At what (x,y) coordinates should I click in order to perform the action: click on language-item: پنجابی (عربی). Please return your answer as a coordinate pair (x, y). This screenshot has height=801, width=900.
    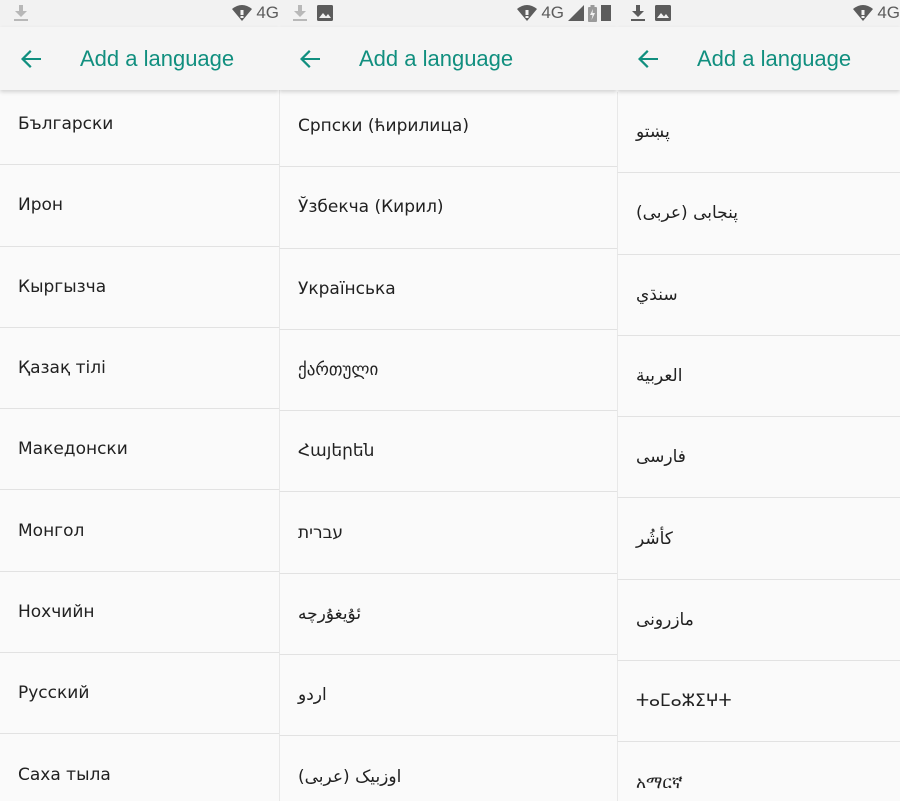
    Looking at the image, I should click on (758, 214).